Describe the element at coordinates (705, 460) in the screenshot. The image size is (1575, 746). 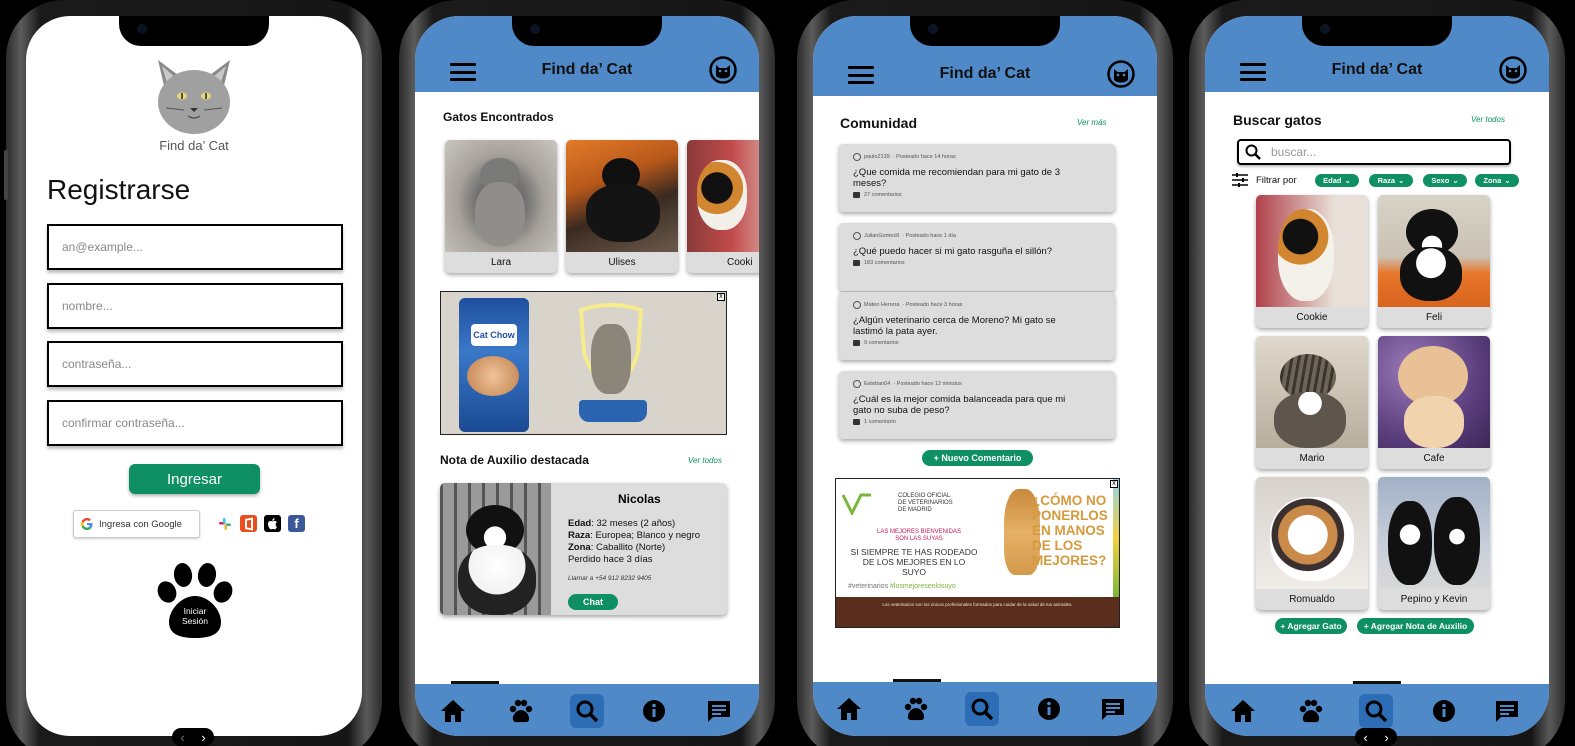
I see `aid-ver-todos-link: Ver todos` at that location.